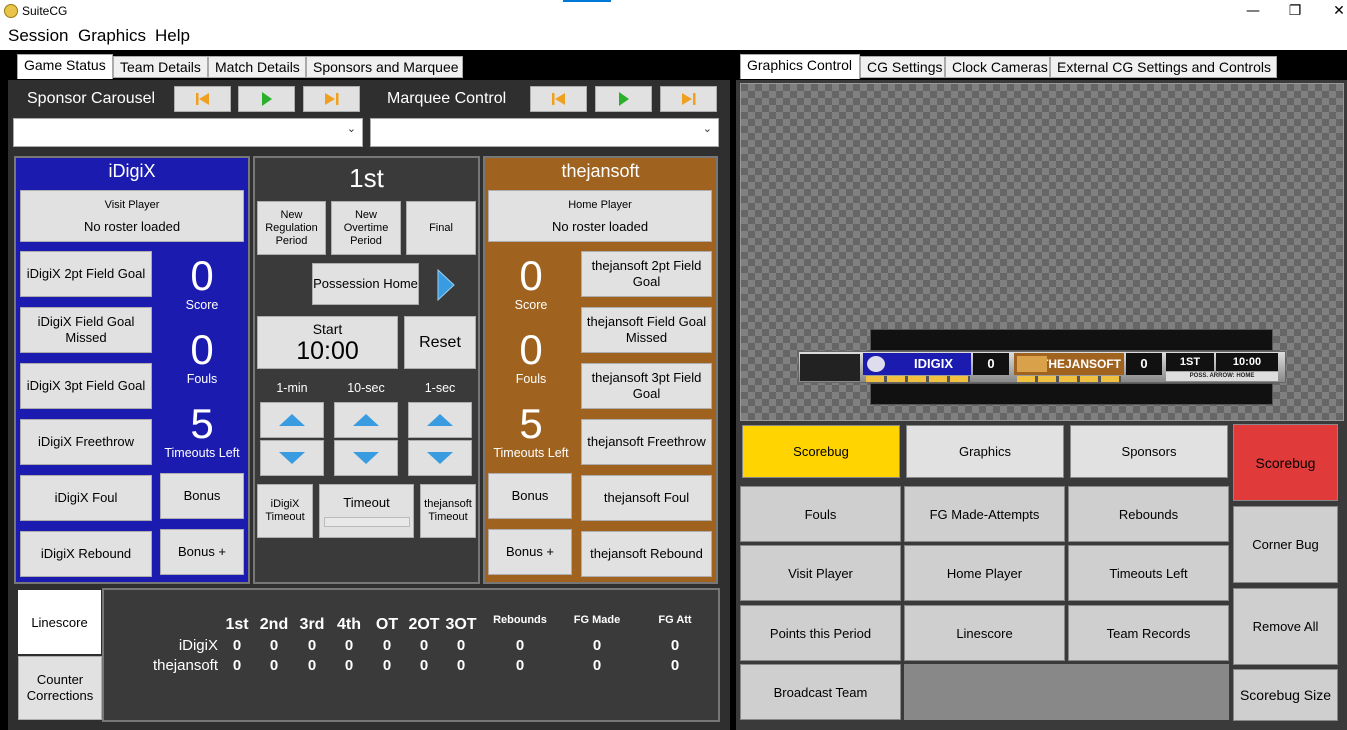  What do you see at coordinates (820, 514) in the screenshot?
I see `fouls-graphic-button: Fouls` at bounding box center [820, 514].